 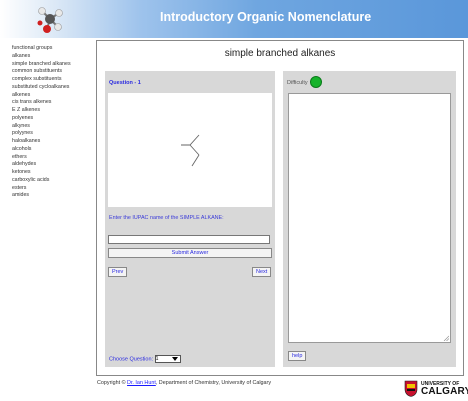 I want to click on submit-answer-button: Submit Answer, so click(x=190, y=253).